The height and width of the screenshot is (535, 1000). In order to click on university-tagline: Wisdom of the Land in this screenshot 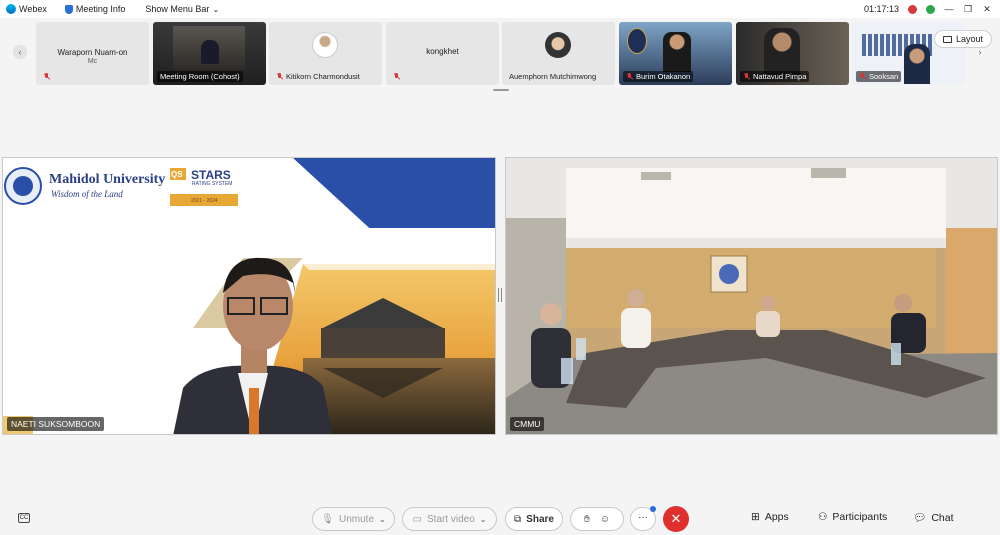, I will do `click(87, 194)`.